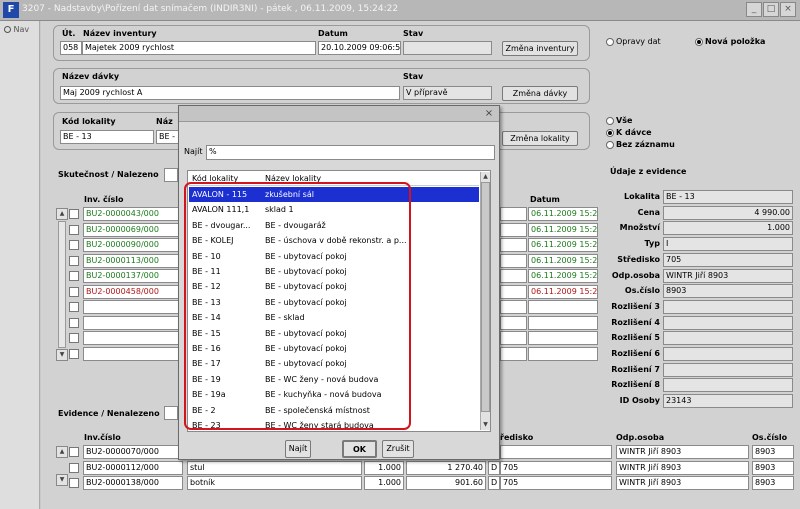 This screenshot has height=509, width=800. I want to click on list-item: BE - 23 BE - WC ženy stará budova, so click(334, 425).